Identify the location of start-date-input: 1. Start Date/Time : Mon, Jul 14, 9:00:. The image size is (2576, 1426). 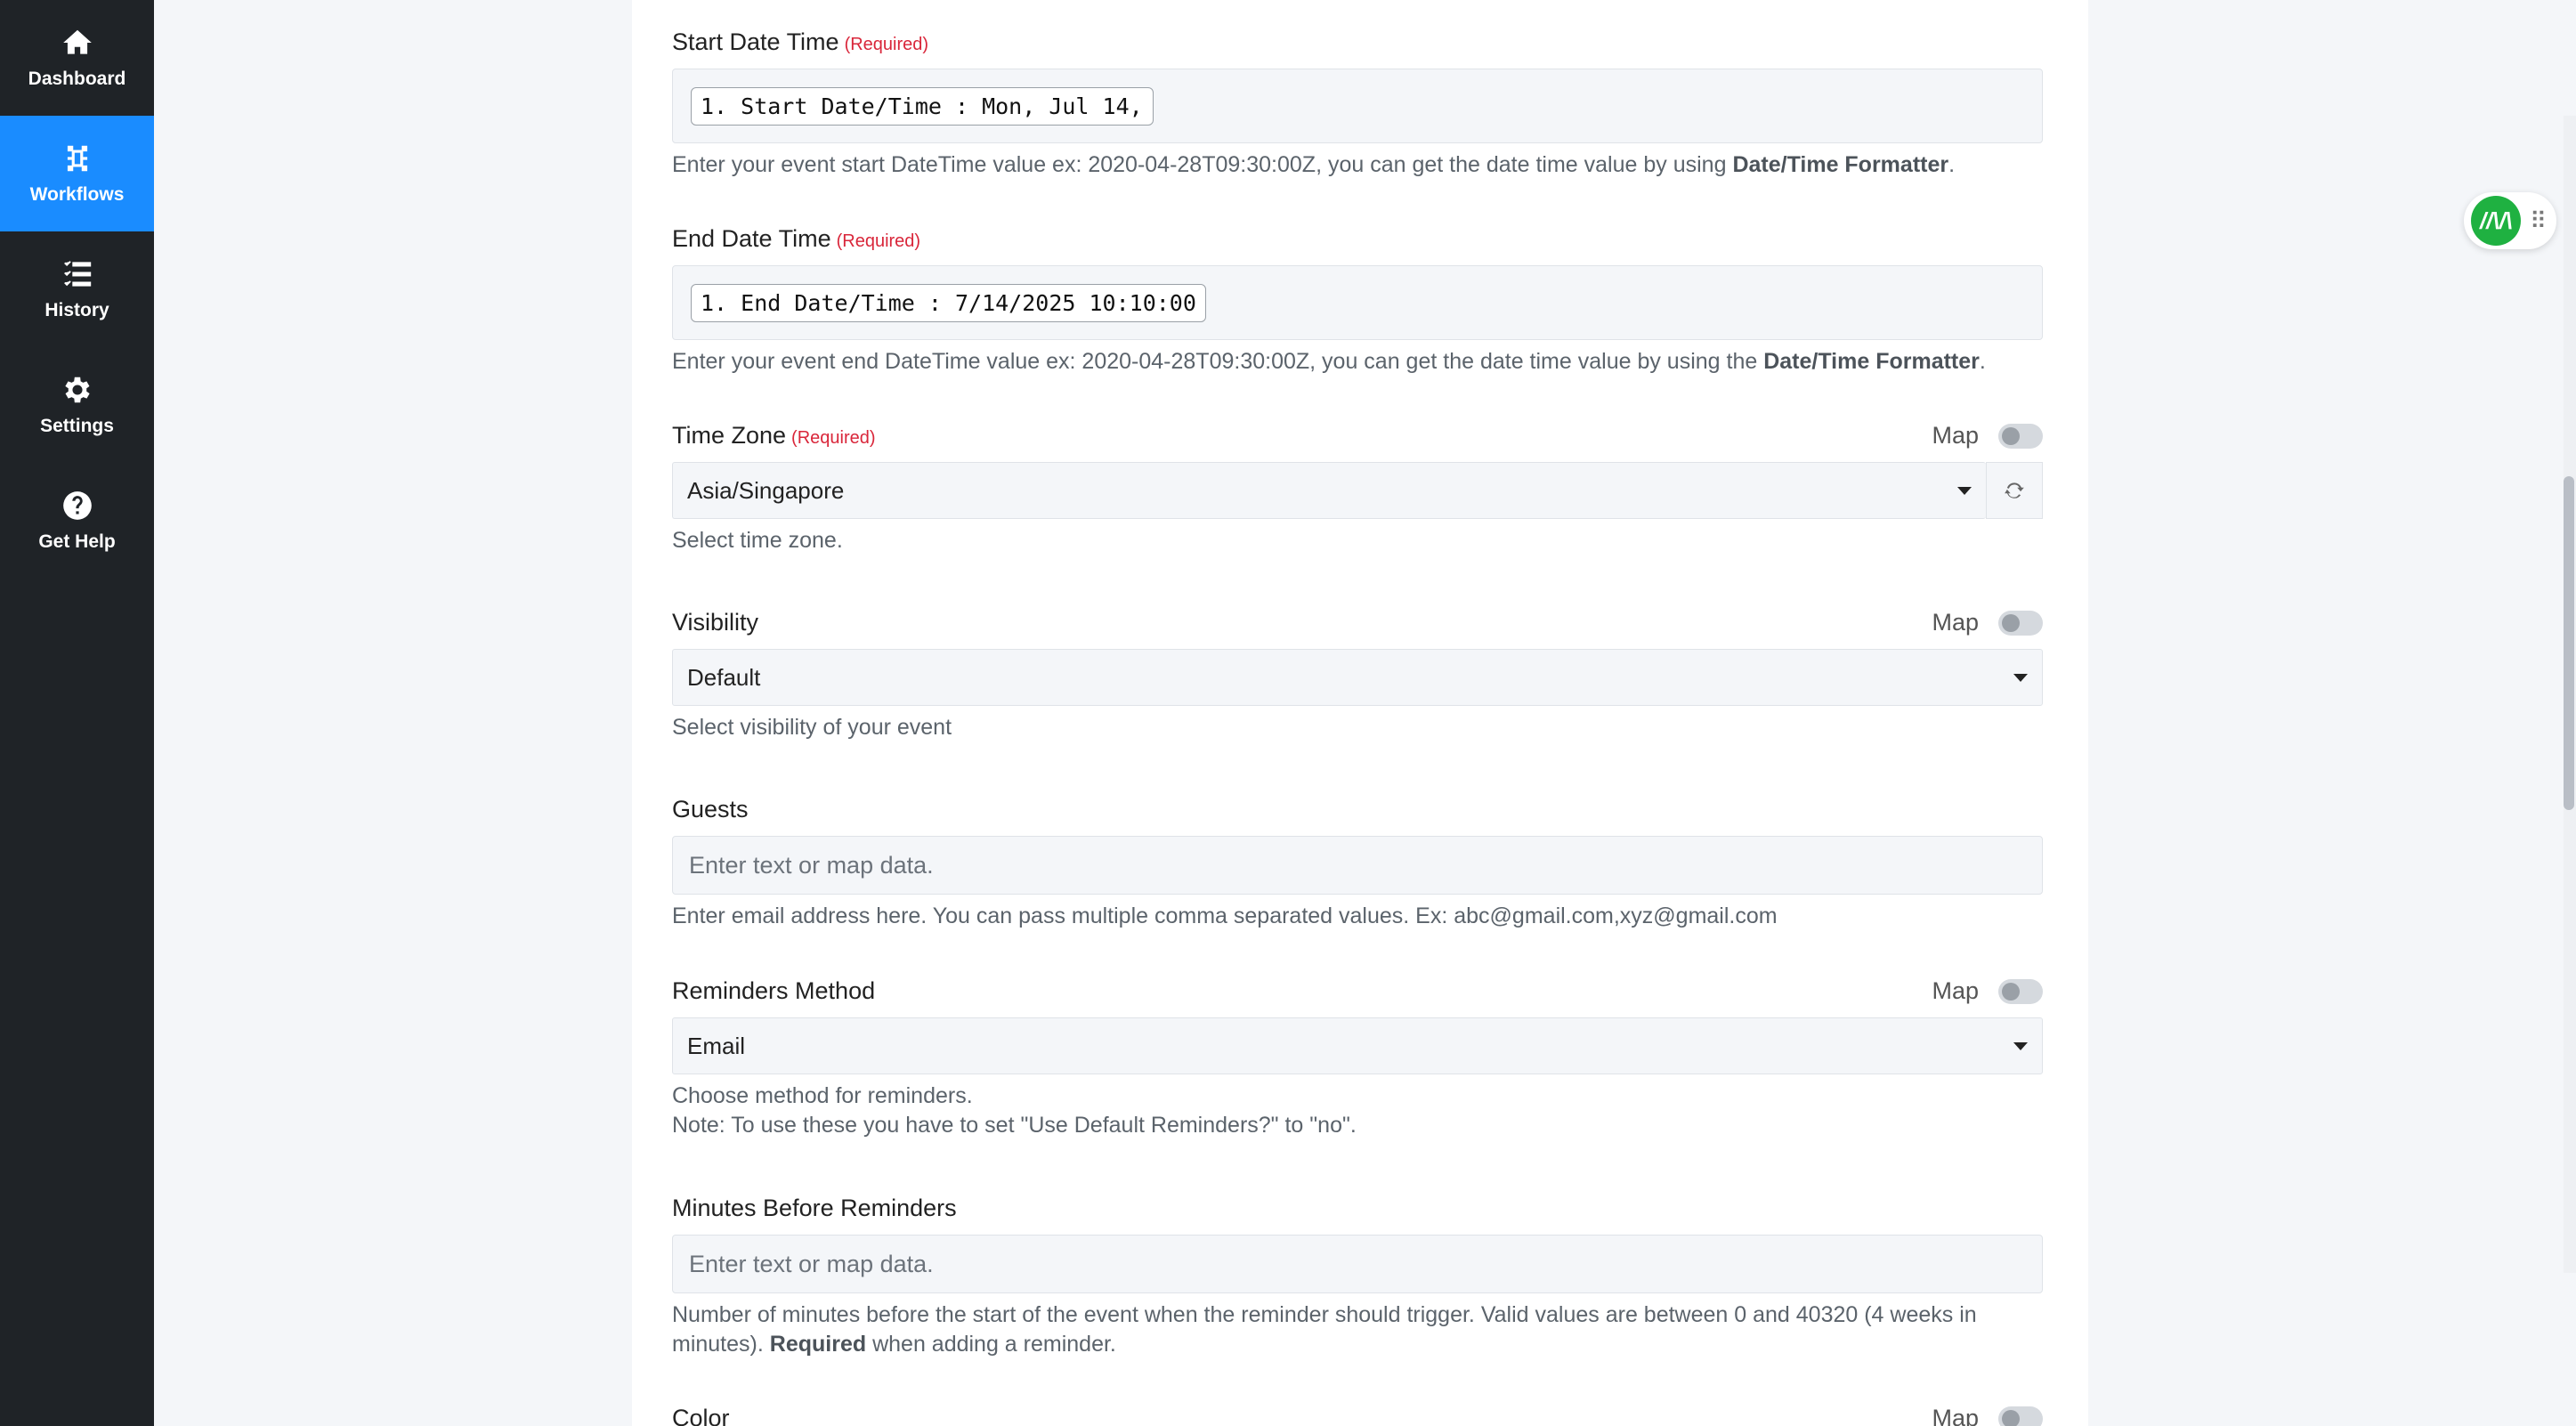
(1358, 106).